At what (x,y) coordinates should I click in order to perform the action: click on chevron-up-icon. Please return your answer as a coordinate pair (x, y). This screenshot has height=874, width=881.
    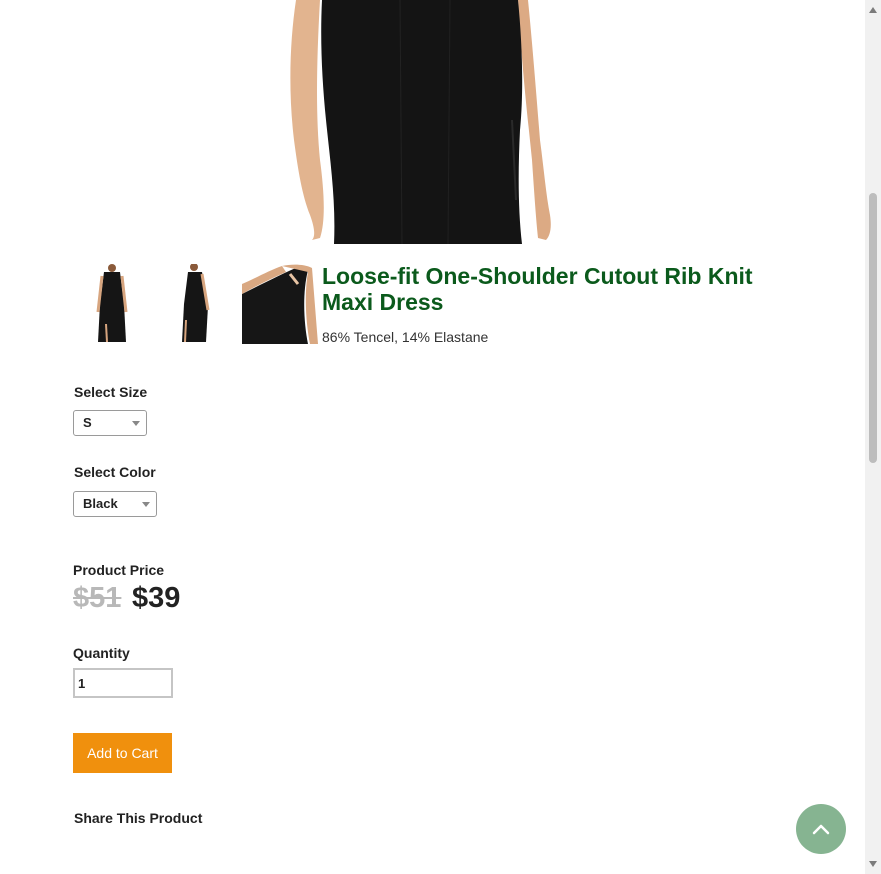
    Looking at the image, I should click on (821, 829).